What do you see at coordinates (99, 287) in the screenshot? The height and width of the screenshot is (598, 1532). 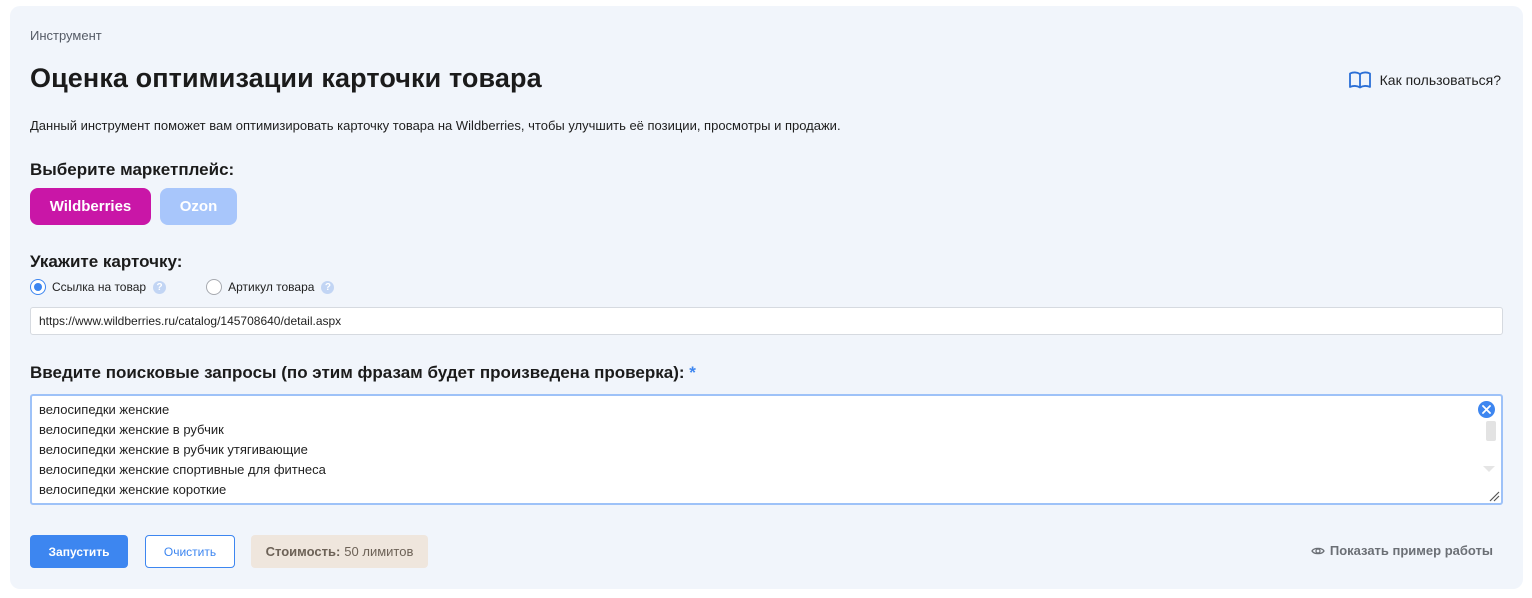 I see `radio-link-label: Ссылка на товар` at bounding box center [99, 287].